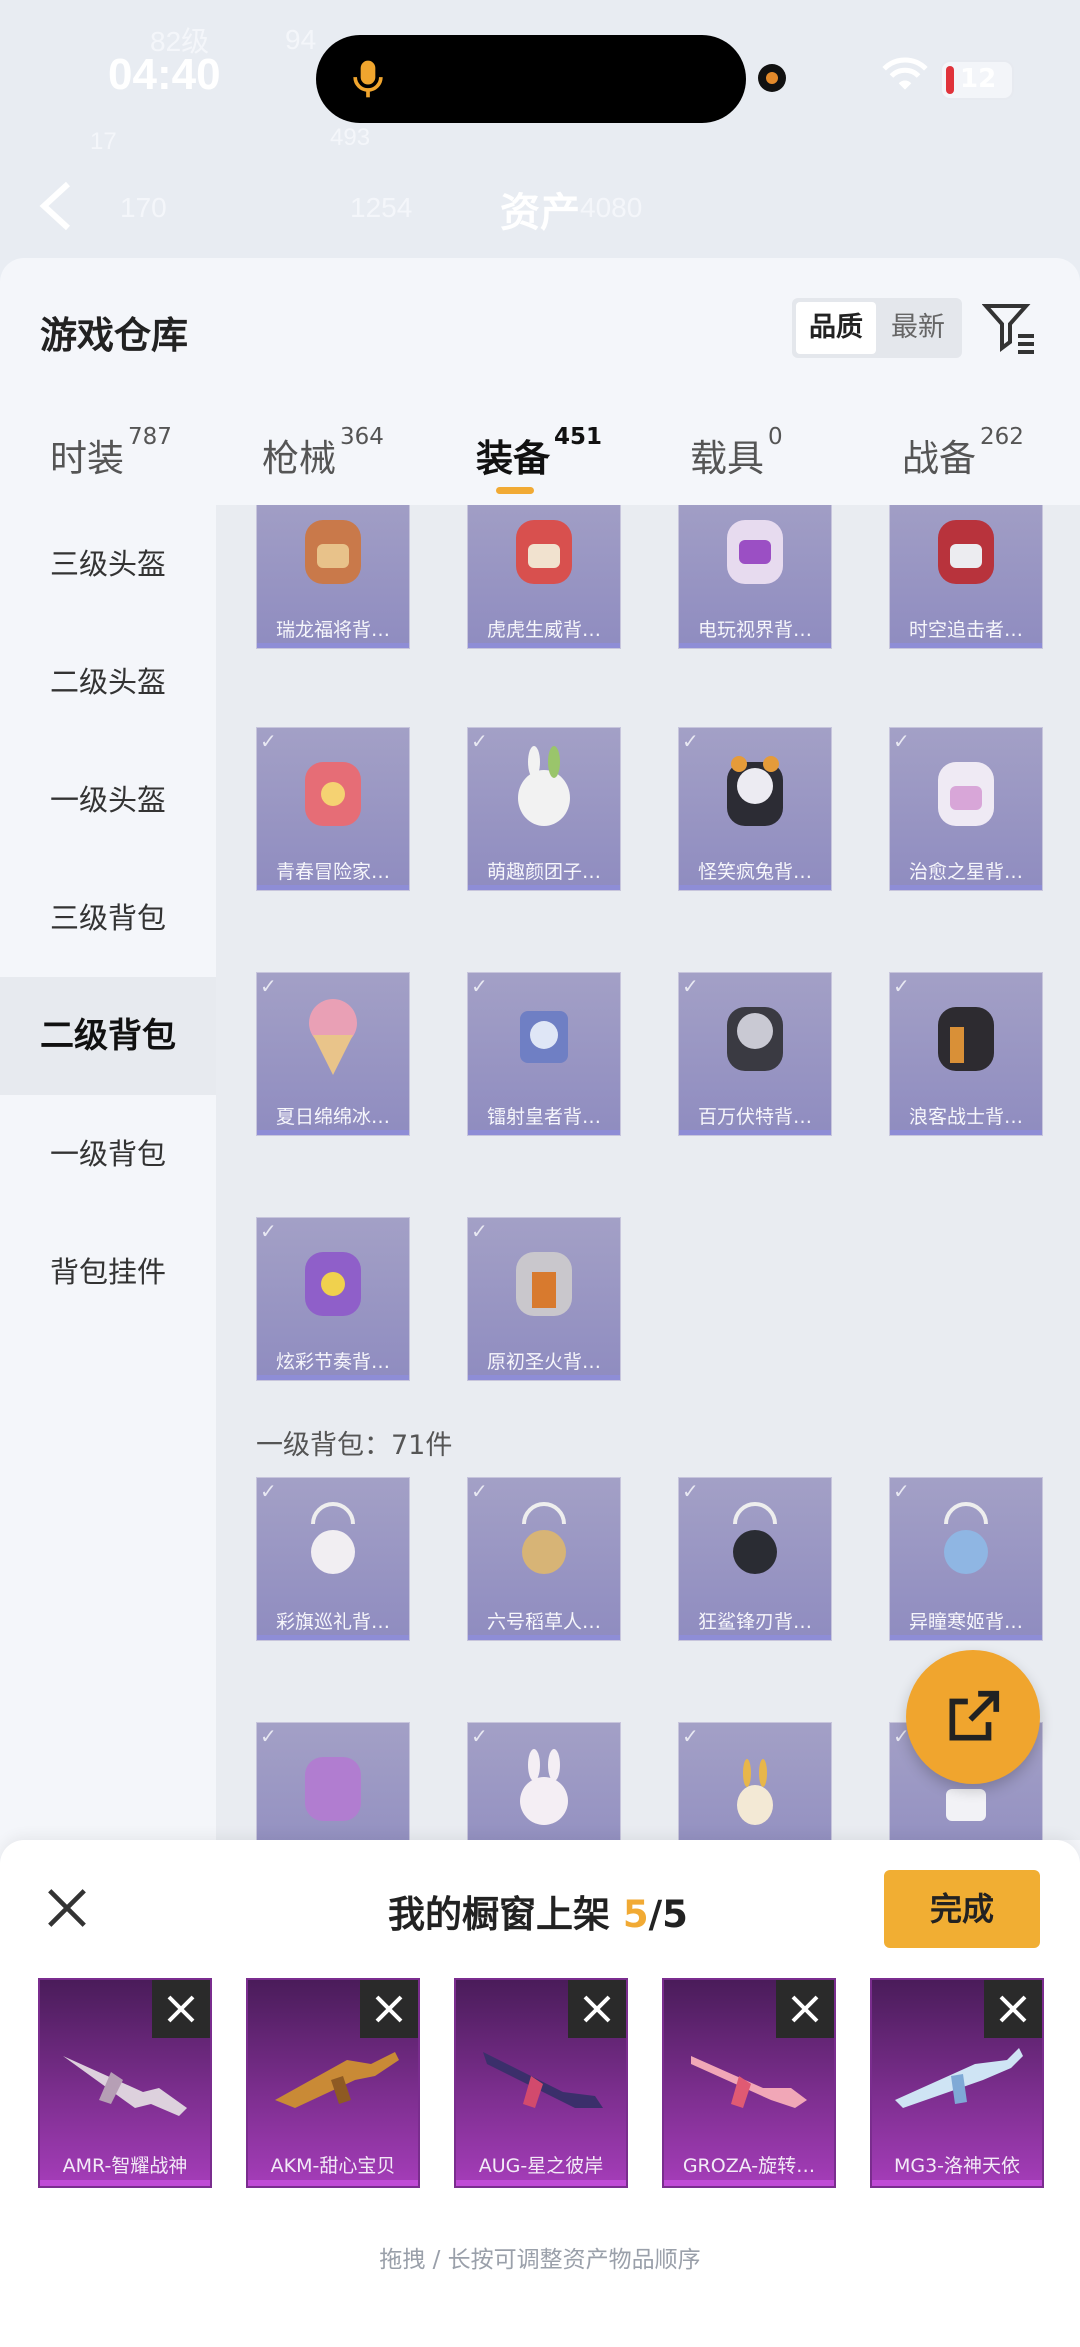  Describe the element at coordinates (505, 1914) in the screenshot. I see `shelf-title-text: 我的橱窗上架` at that location.